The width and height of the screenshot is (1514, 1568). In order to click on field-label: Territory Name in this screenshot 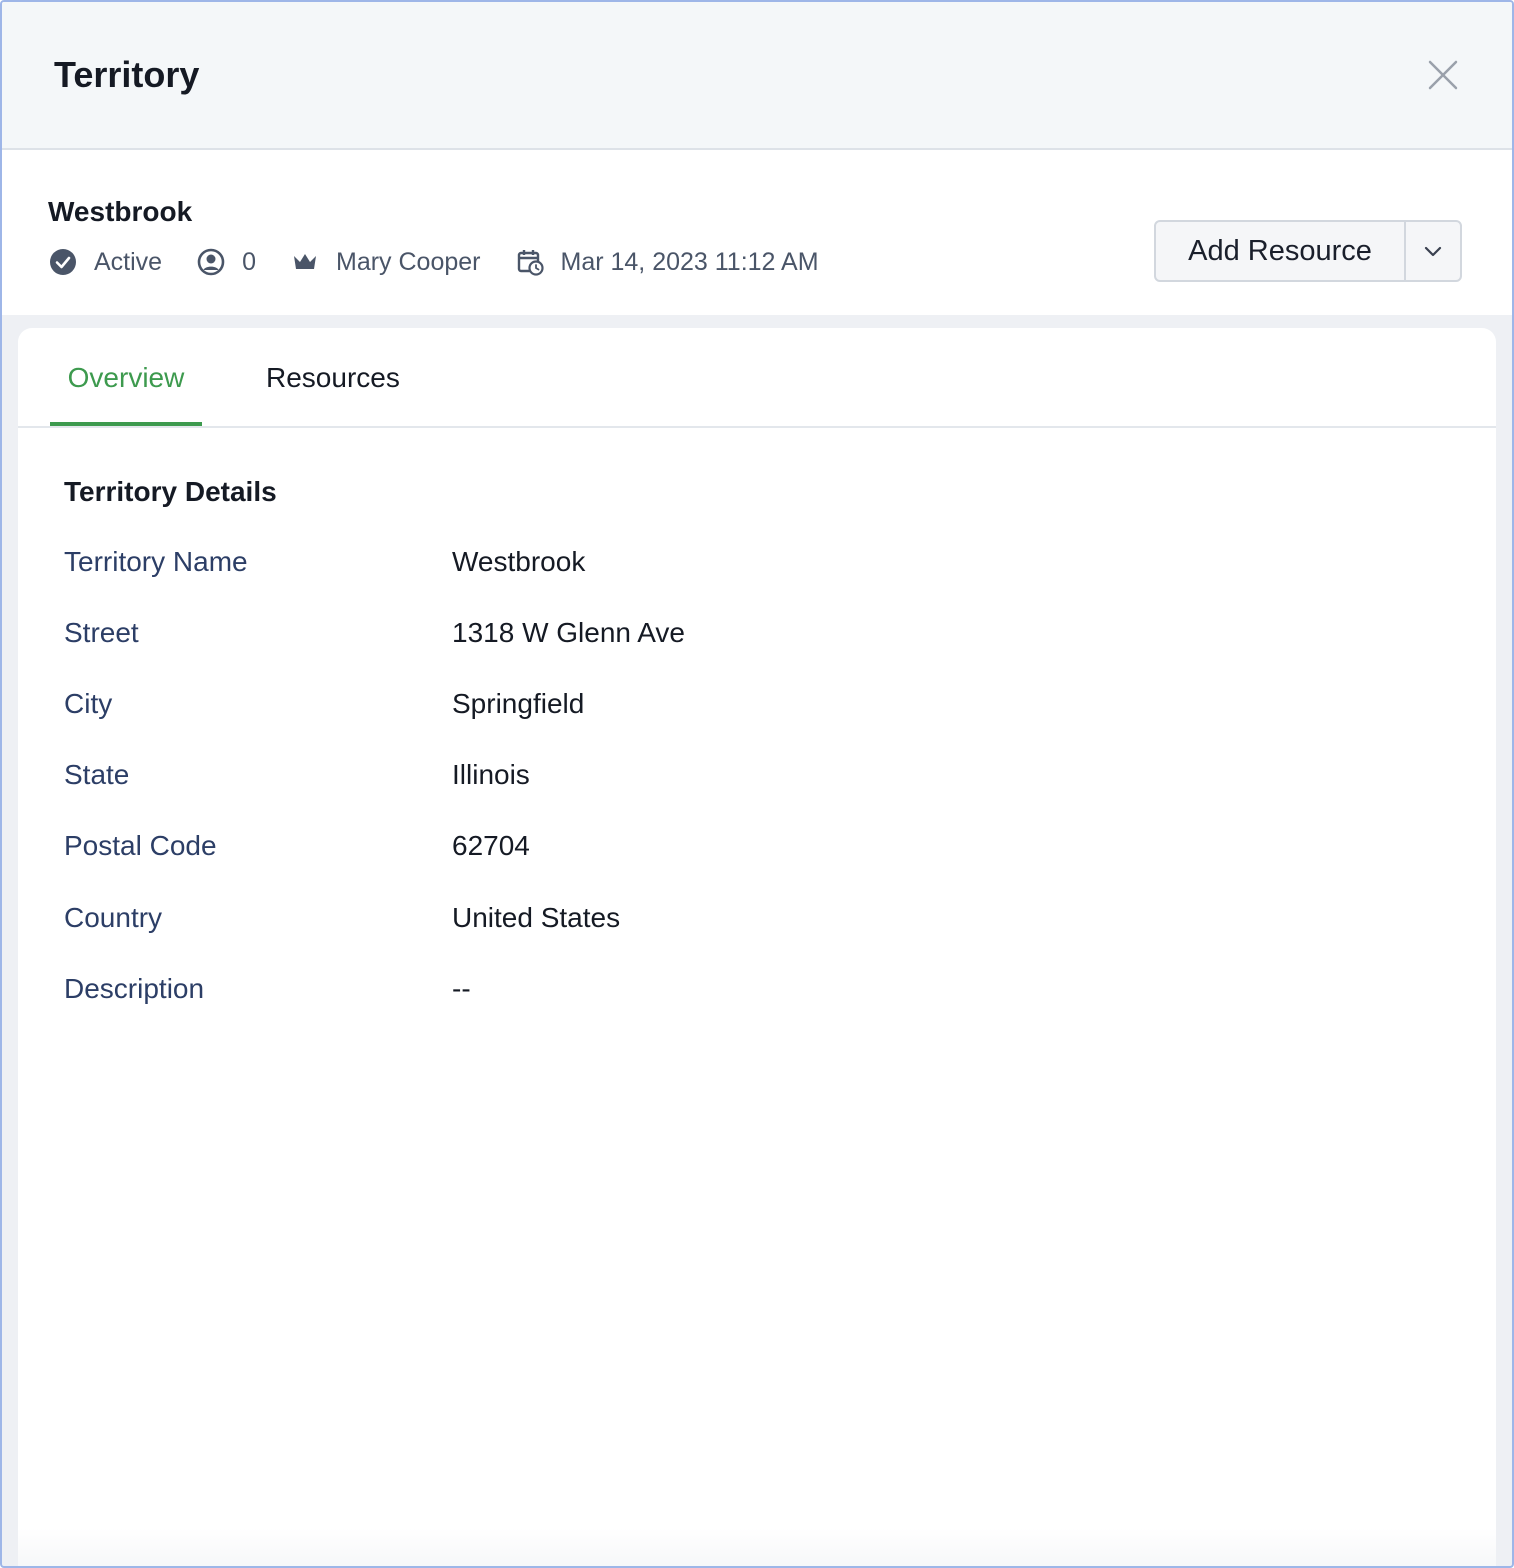, I will do `click(156, 561)`.